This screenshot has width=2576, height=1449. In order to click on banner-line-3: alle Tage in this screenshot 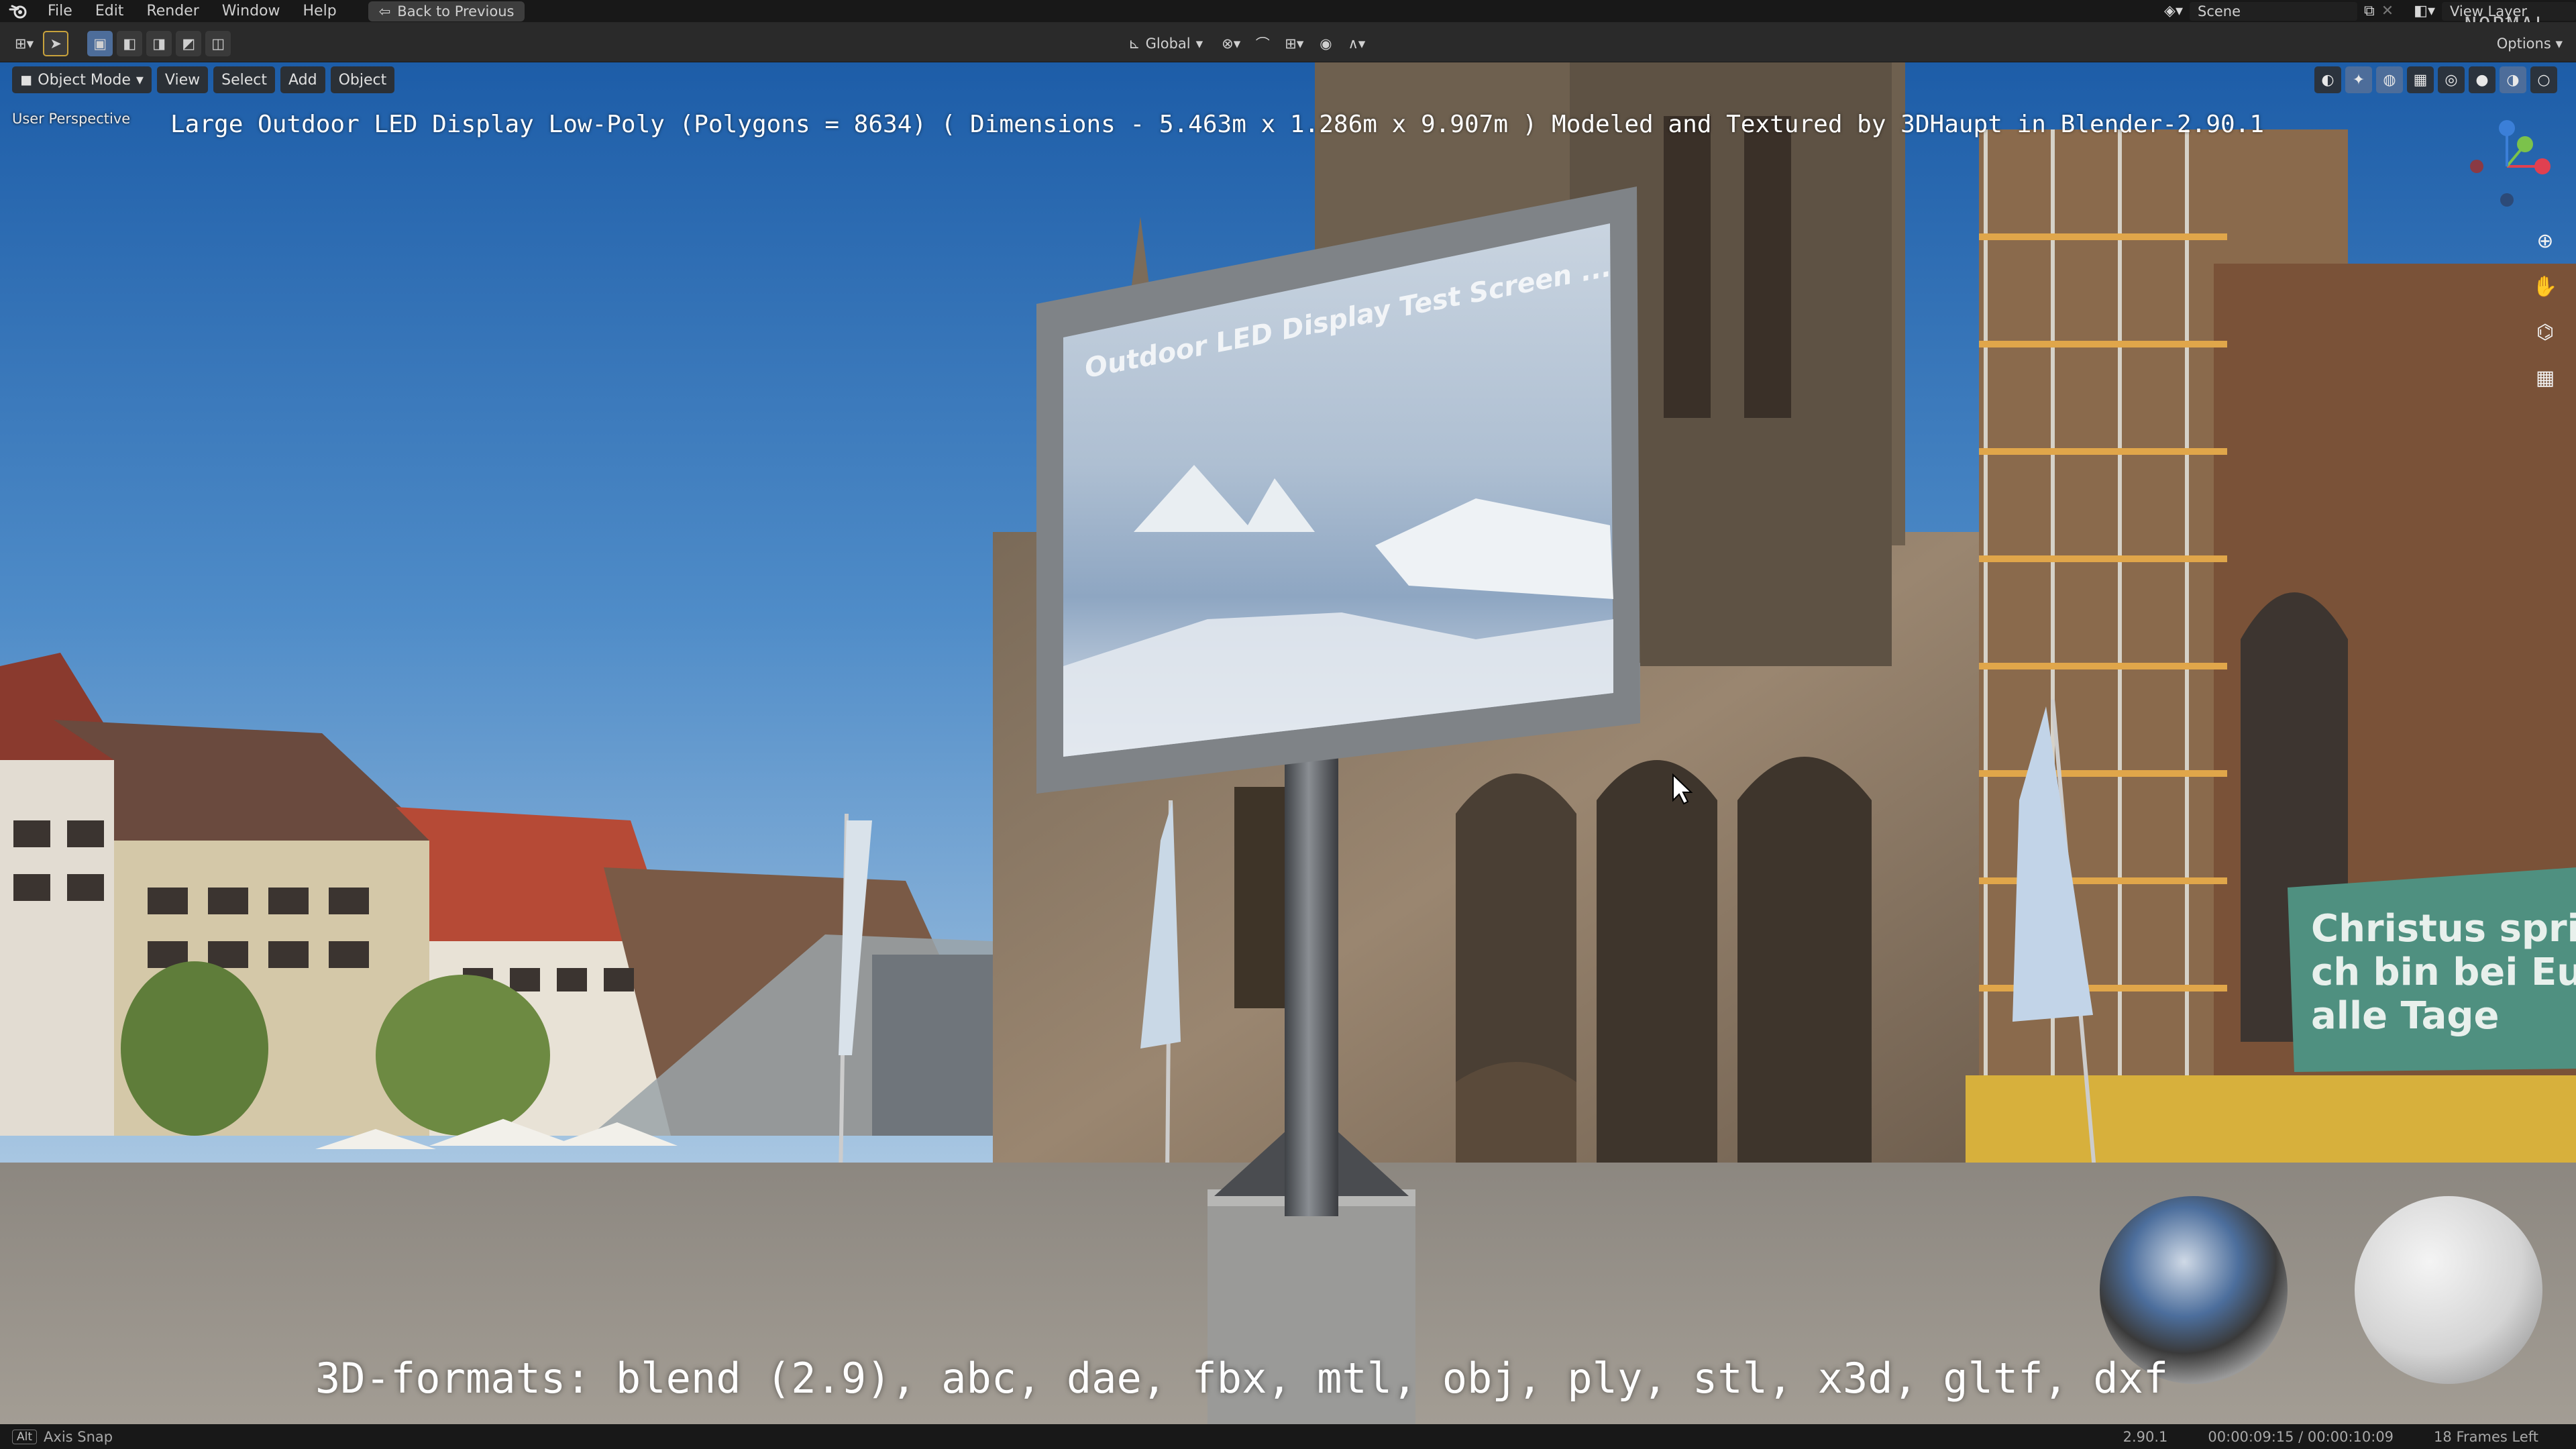, I will do `click(2405, 1016)`.